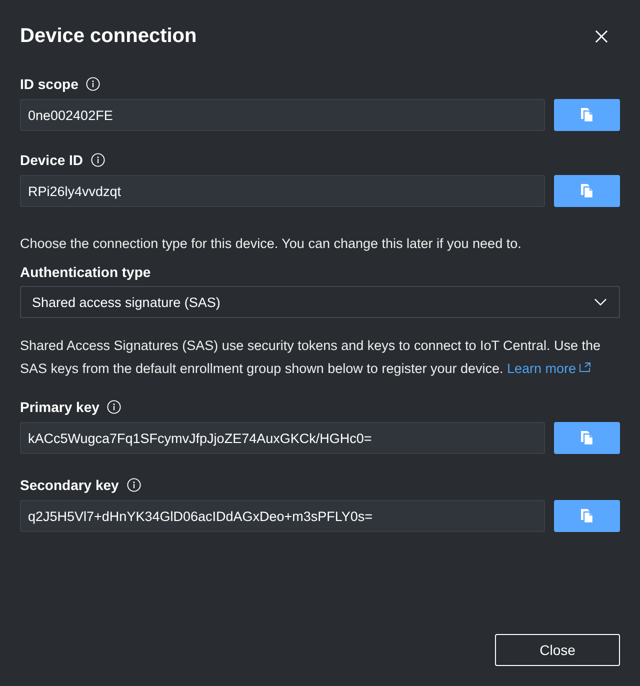  I want to click on field-label: Secondary key, so click(69, 485).